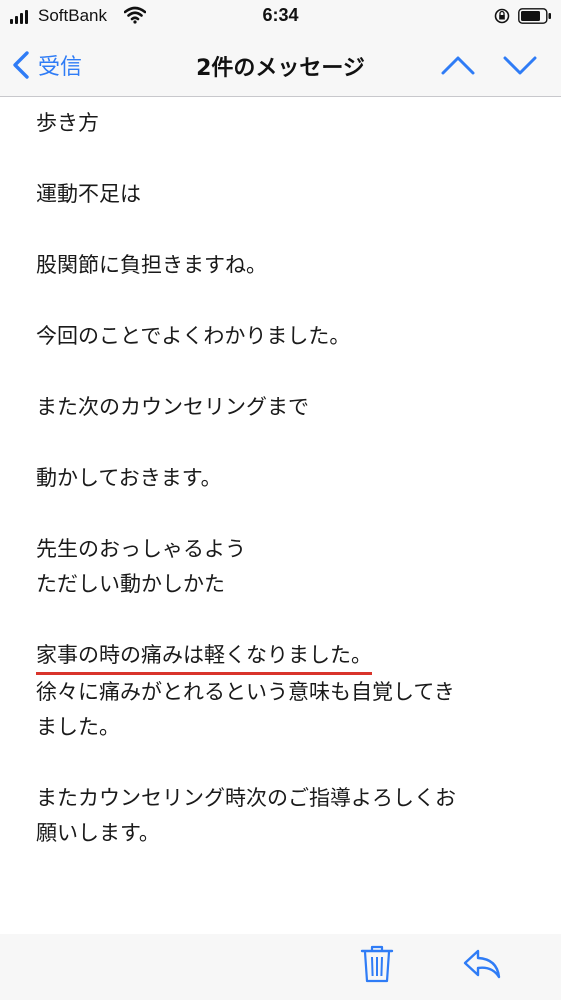 The width and height of the screenshot is (561, 1000). Describe the element at coordinates (286, 194) in the screenshot. I see `message-paragraph: 運動不足は` at that location.